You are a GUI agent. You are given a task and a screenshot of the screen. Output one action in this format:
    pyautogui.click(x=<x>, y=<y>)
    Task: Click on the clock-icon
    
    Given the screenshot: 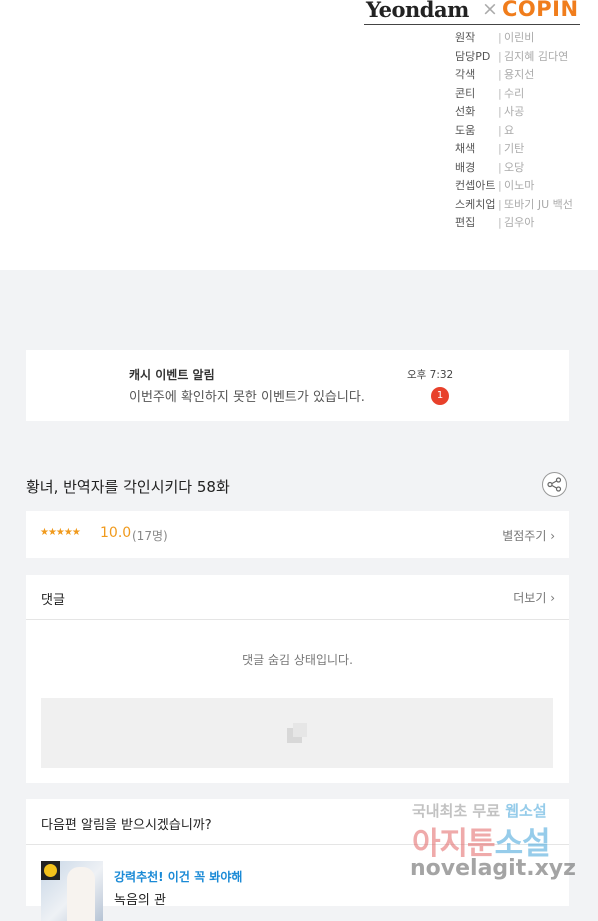 What is the action you would take?
    pyautogui.click(x=50, y=870)
    